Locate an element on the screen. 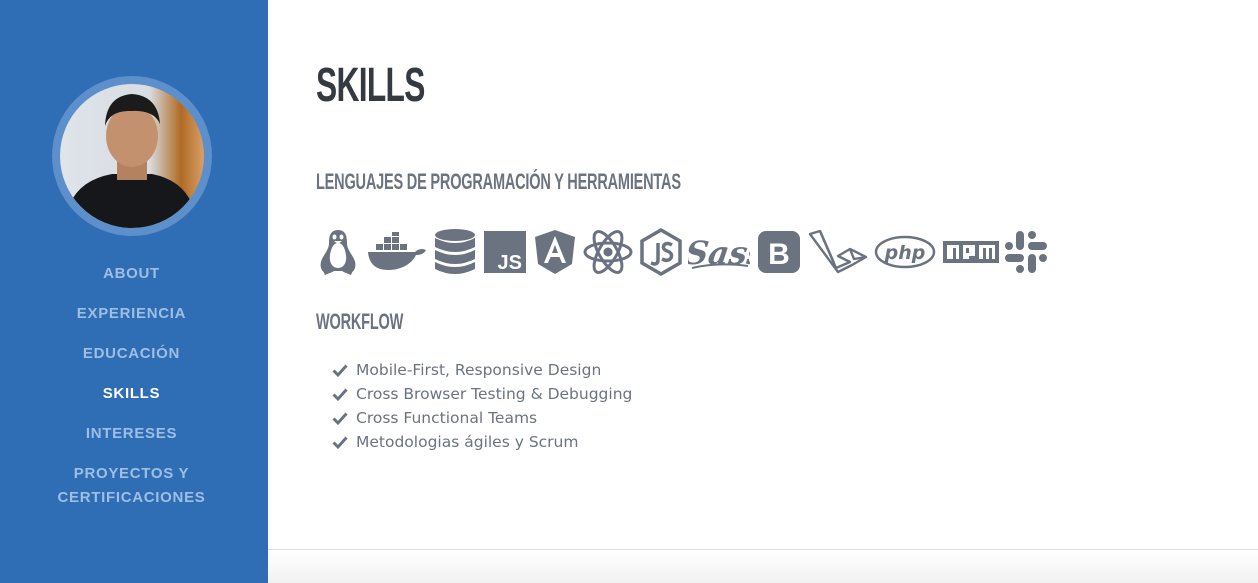 This screenshot has width=1258, height=583. list-item: Cross Browser Testing & Debugging is located at coordinates (482, 394).